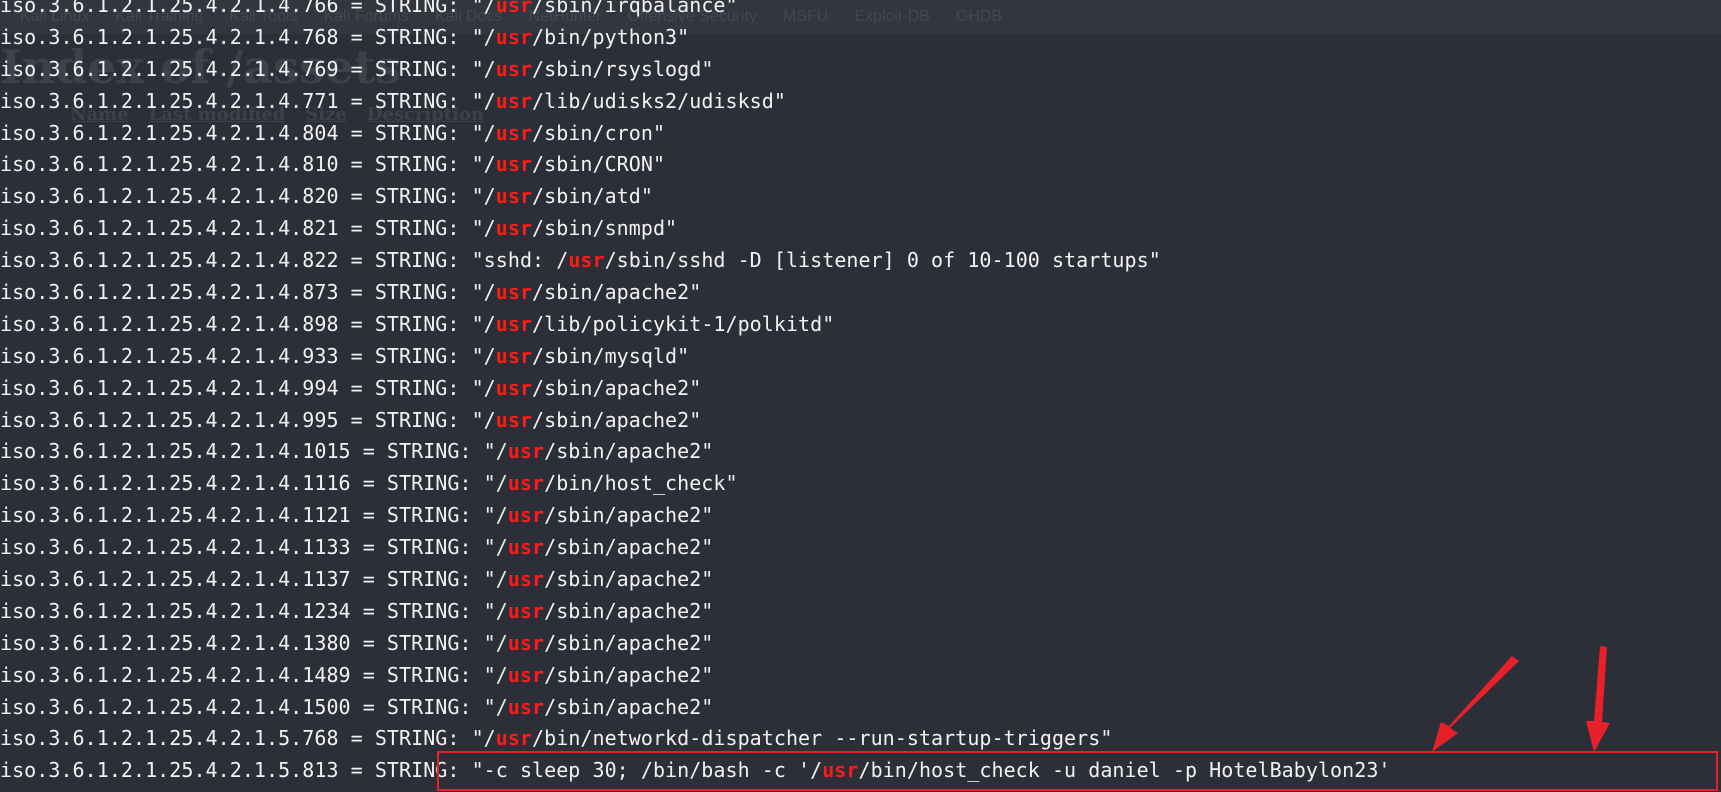  What do you see at coordinates (1598, 699) in the screenshot?
I see `arrow-to-password` at bounding box center [1598, 699].